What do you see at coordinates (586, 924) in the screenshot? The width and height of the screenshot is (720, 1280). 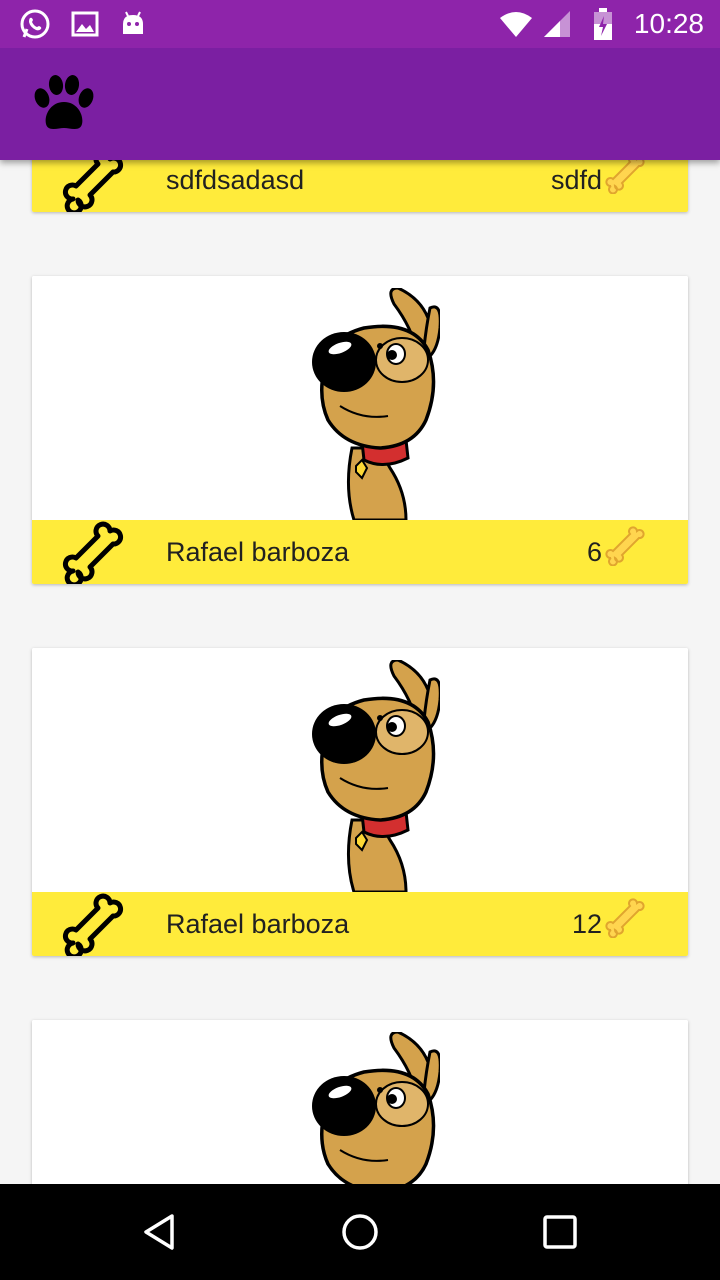 I see `like-count: 12` at bounding box center [586, 924].